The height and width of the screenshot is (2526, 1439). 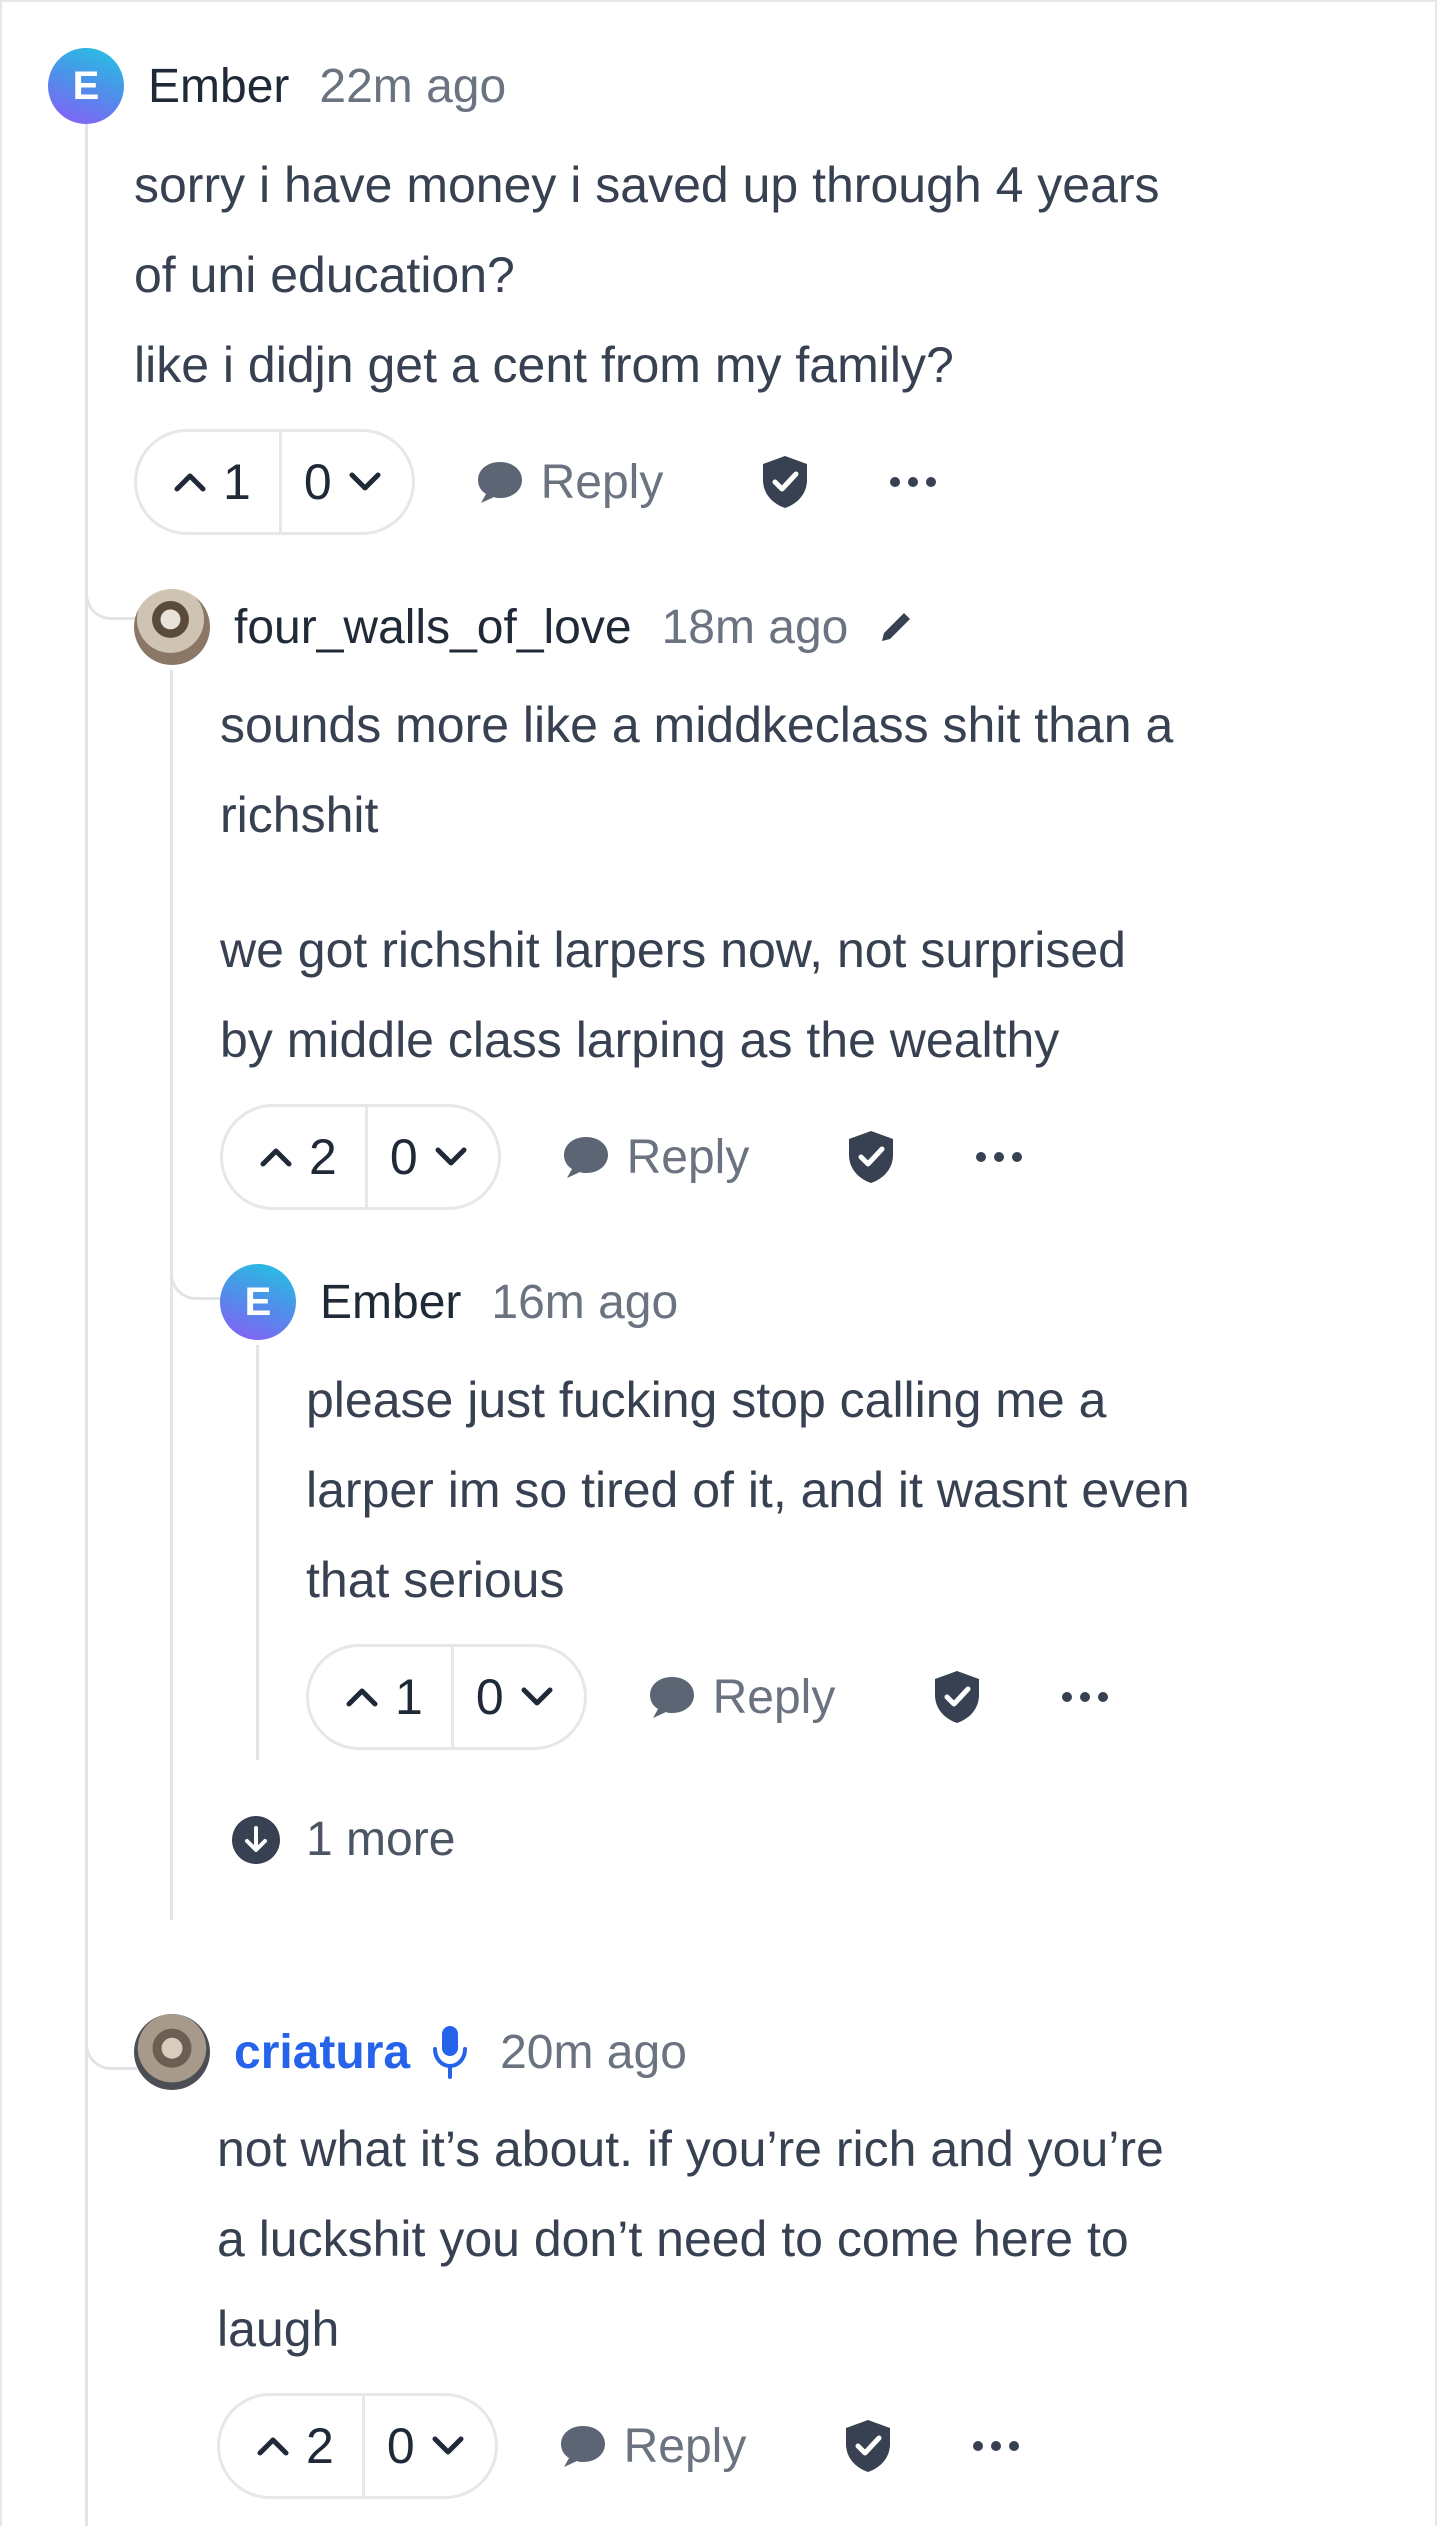 What do you see at coordinates (593, 2052) in the screenshot?
I see `timestamp: 20m ago` at bounding box center [593, 2052].